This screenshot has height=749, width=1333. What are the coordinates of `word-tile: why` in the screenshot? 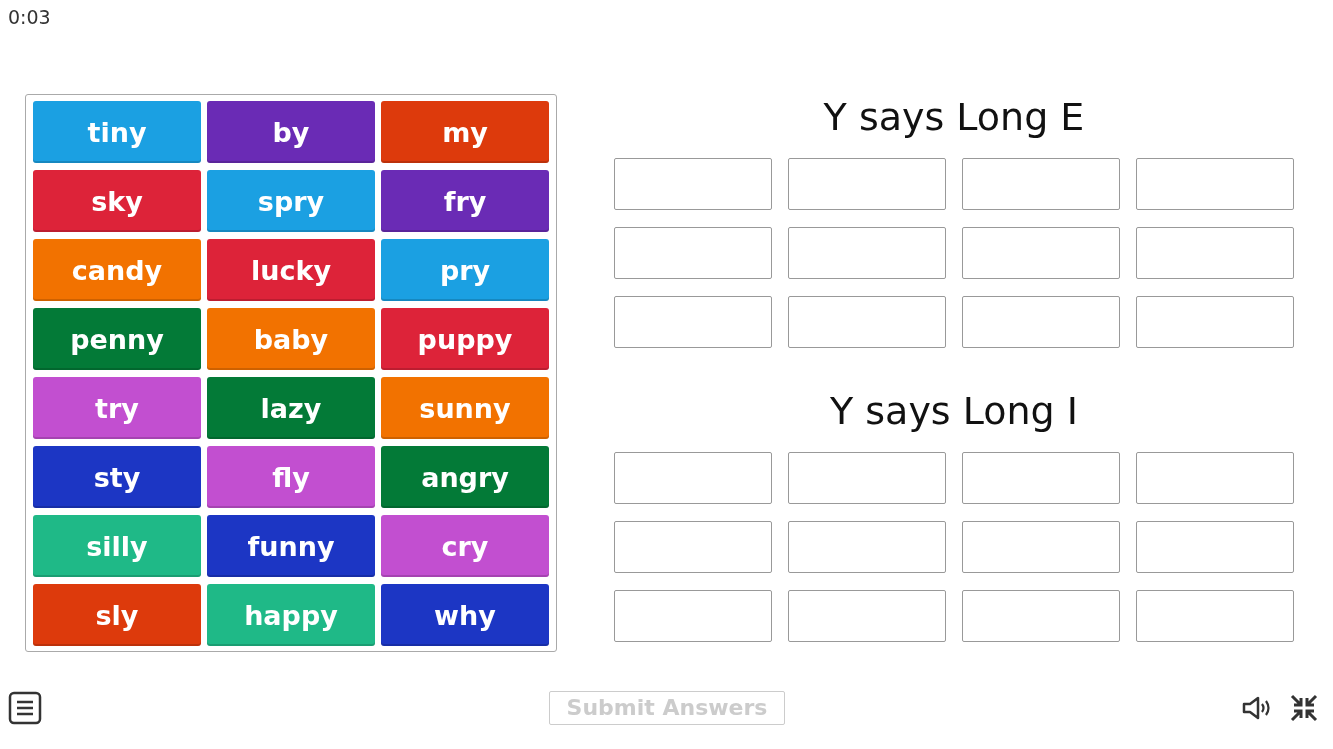 It's located at (465, 615).